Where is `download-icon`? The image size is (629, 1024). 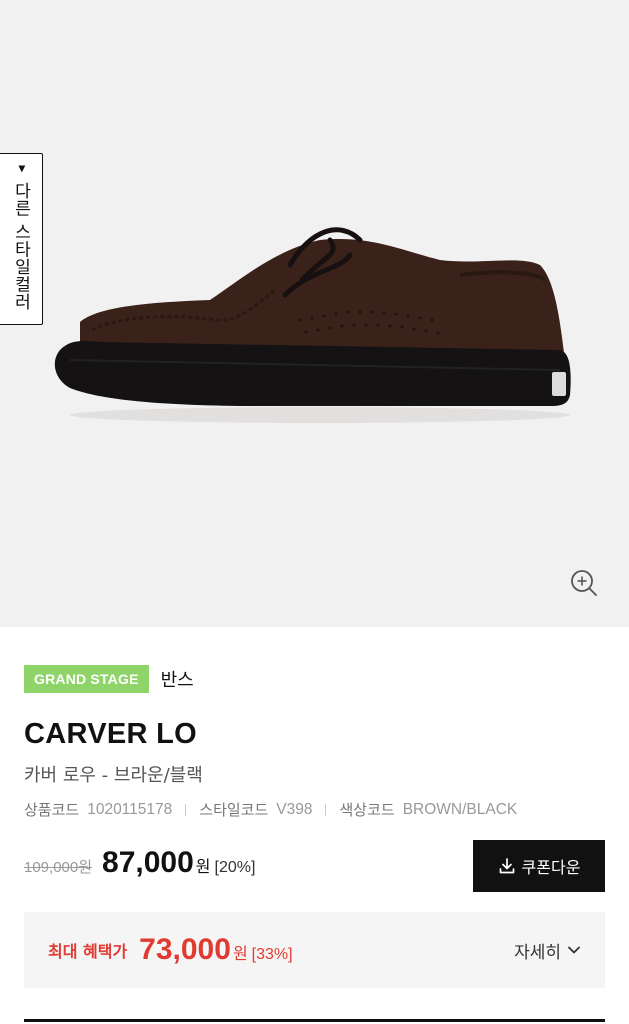 download-icon is located at coordinates (506, 866).